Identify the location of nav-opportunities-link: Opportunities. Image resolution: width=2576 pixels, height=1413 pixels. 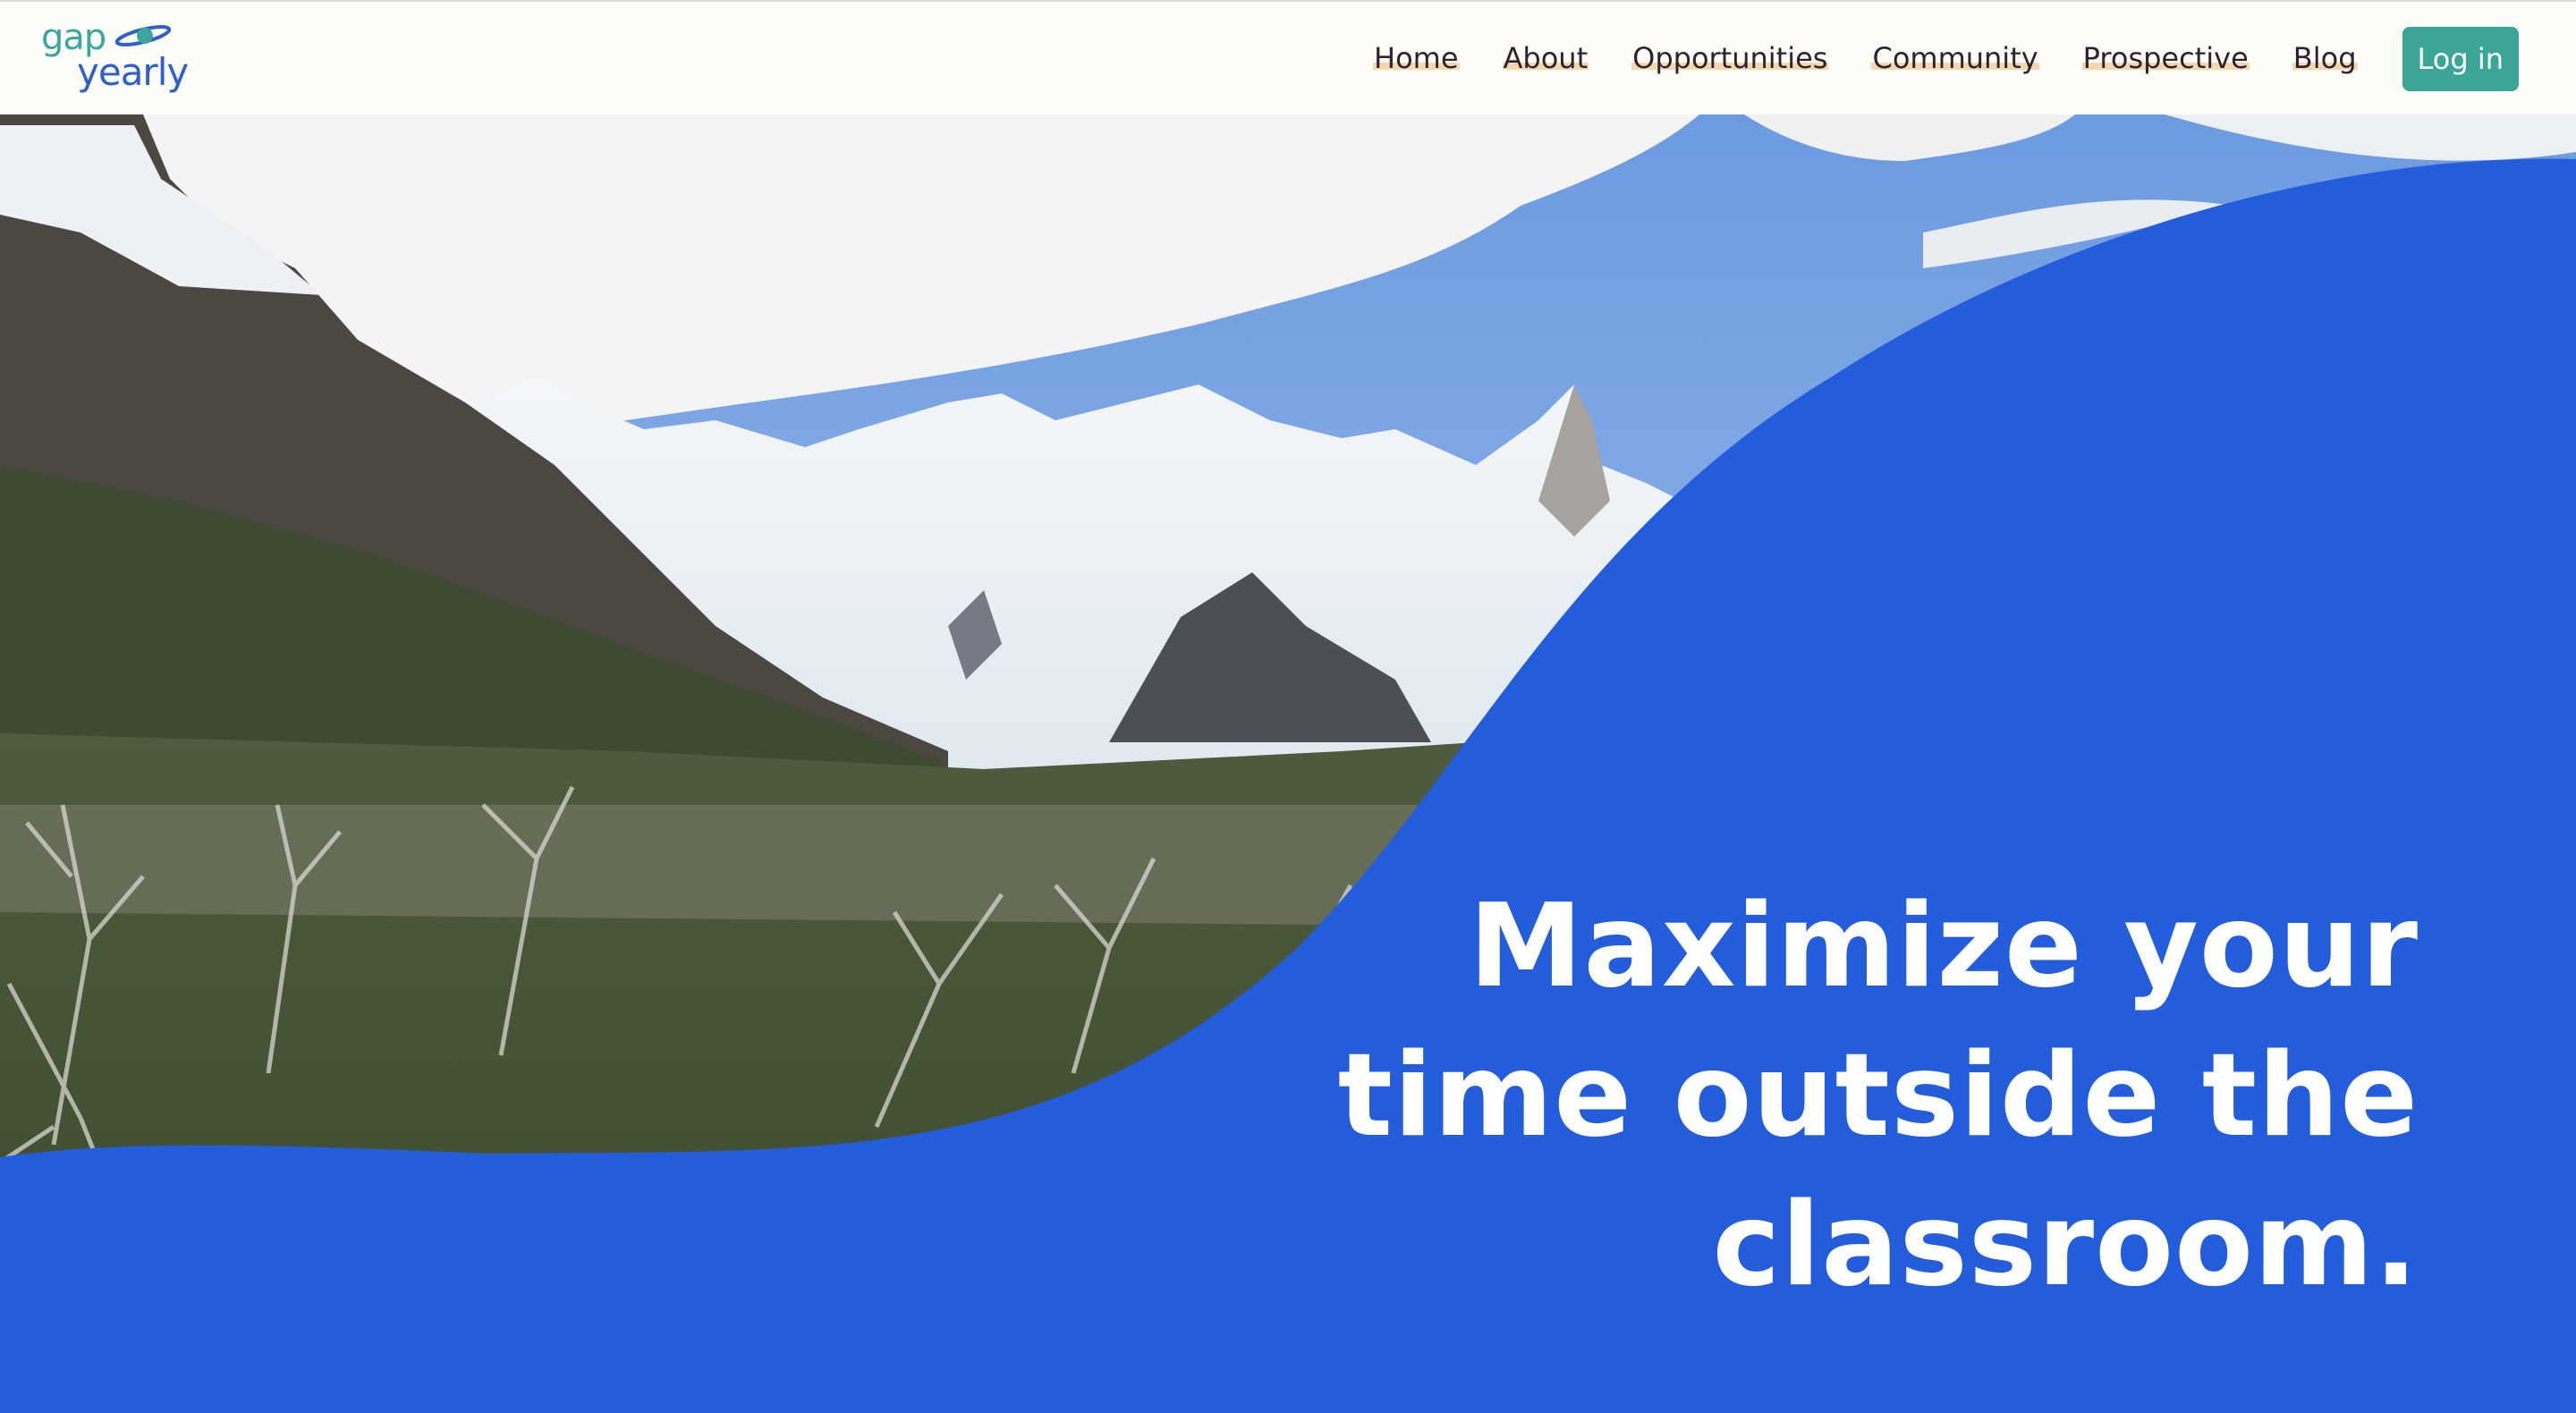
(1730, 59).